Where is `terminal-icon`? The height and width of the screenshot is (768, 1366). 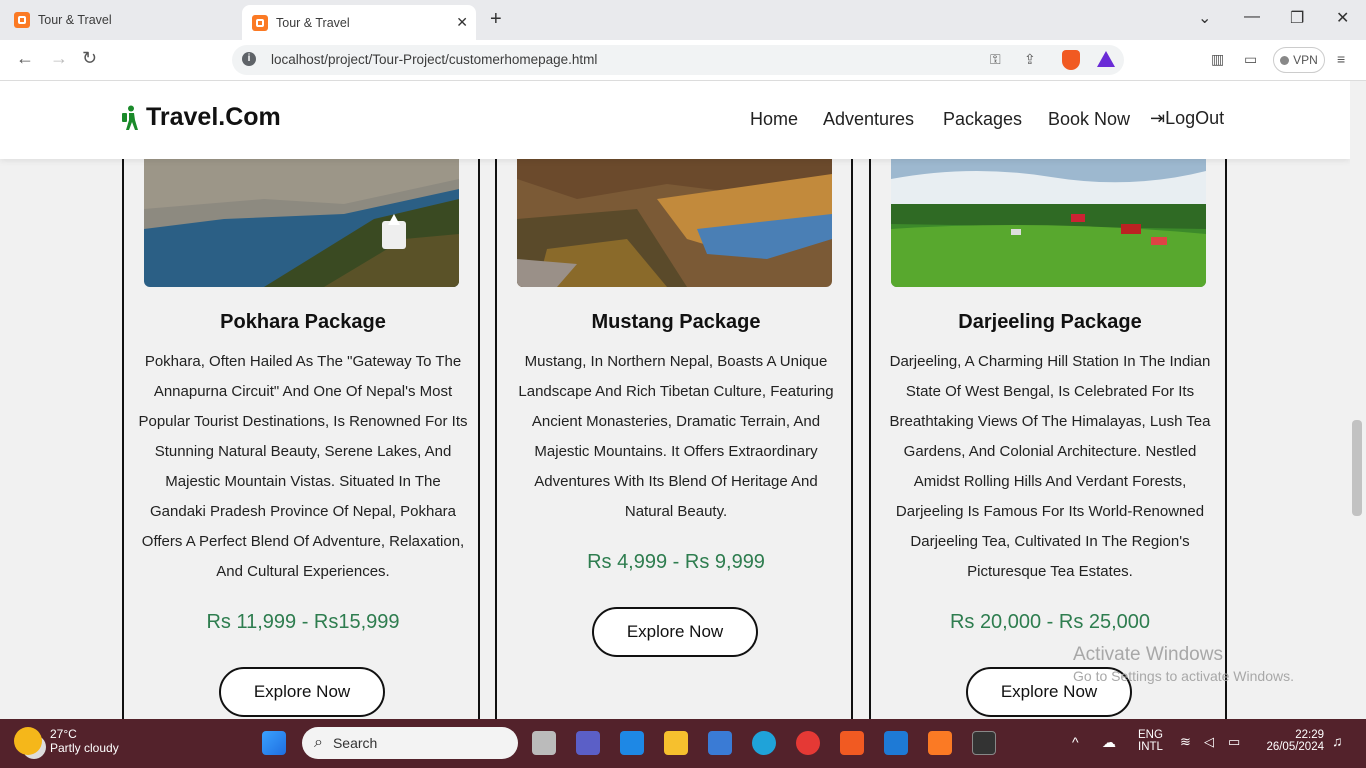
terminal-icon is located at coordinates (984, 743).